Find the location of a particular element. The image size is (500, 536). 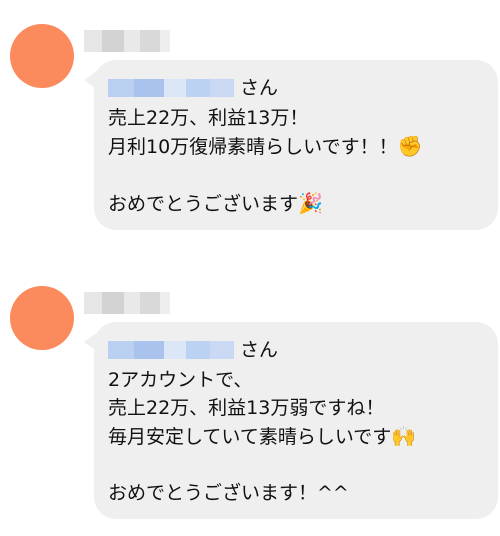

raised-fist-emoji-icon: ✊ is located at coordinates (410, 146).